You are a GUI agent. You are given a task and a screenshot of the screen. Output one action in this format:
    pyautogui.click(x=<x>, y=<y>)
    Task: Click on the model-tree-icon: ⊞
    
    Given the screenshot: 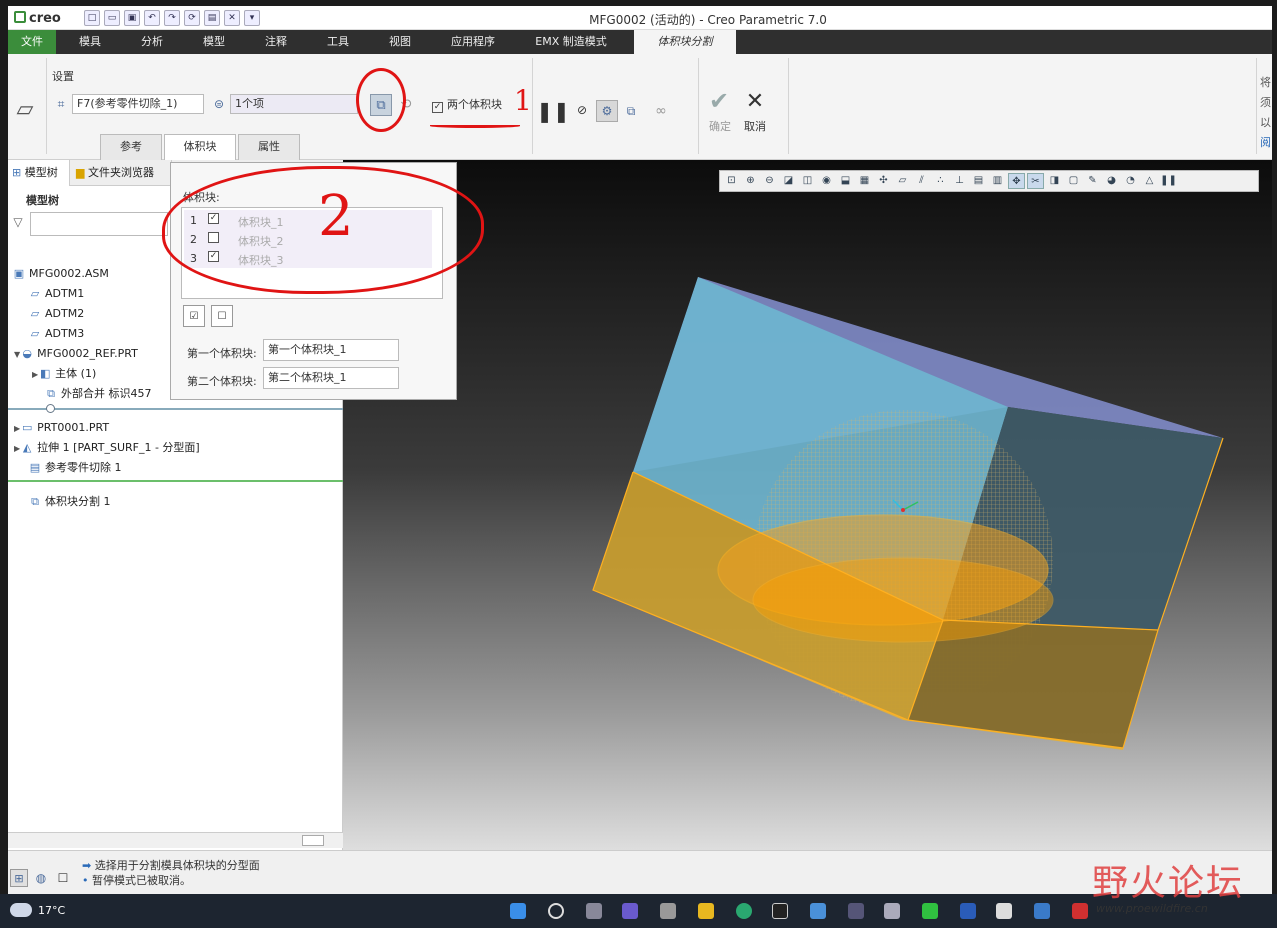 What is the action you would take?
    pyautogui.click(x=17, y=172)
    